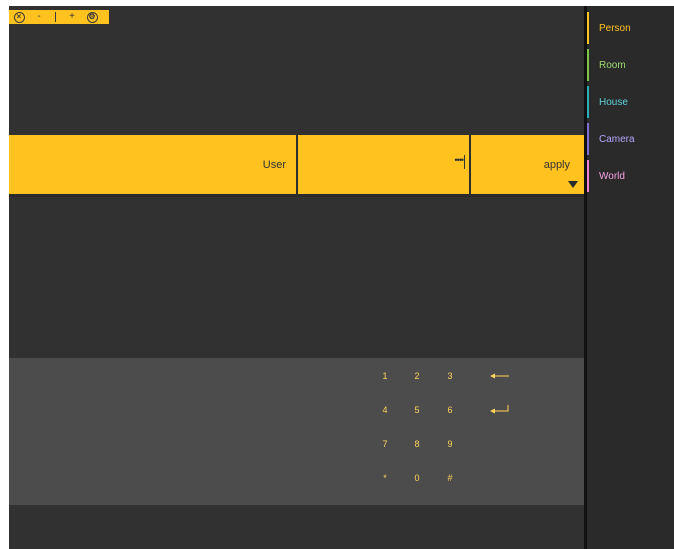 Image resolution: width=674 pixels, height=549 pixels. Describe the element at coordinates (59, 17) in the screenshot. I see `window-controls: × - + ⚙` at that location.